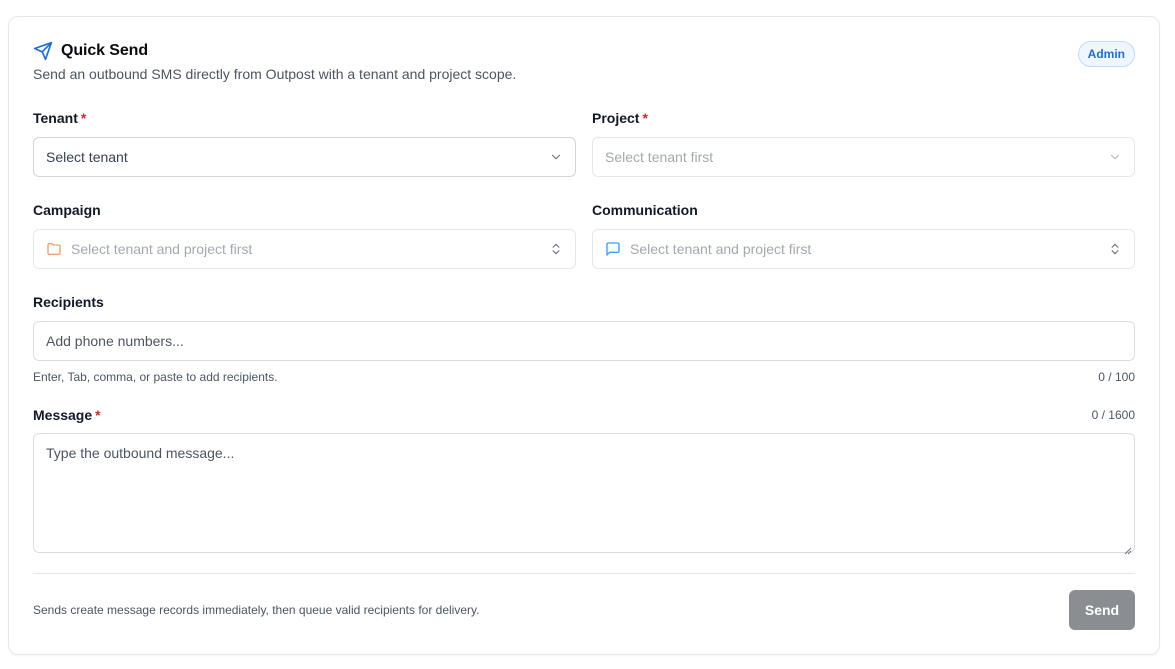 This screenshot has height=669, width=1175. Describe the element at coordinates (63, 415) in the screenshot. I see `message-label-text: Message` at that location.